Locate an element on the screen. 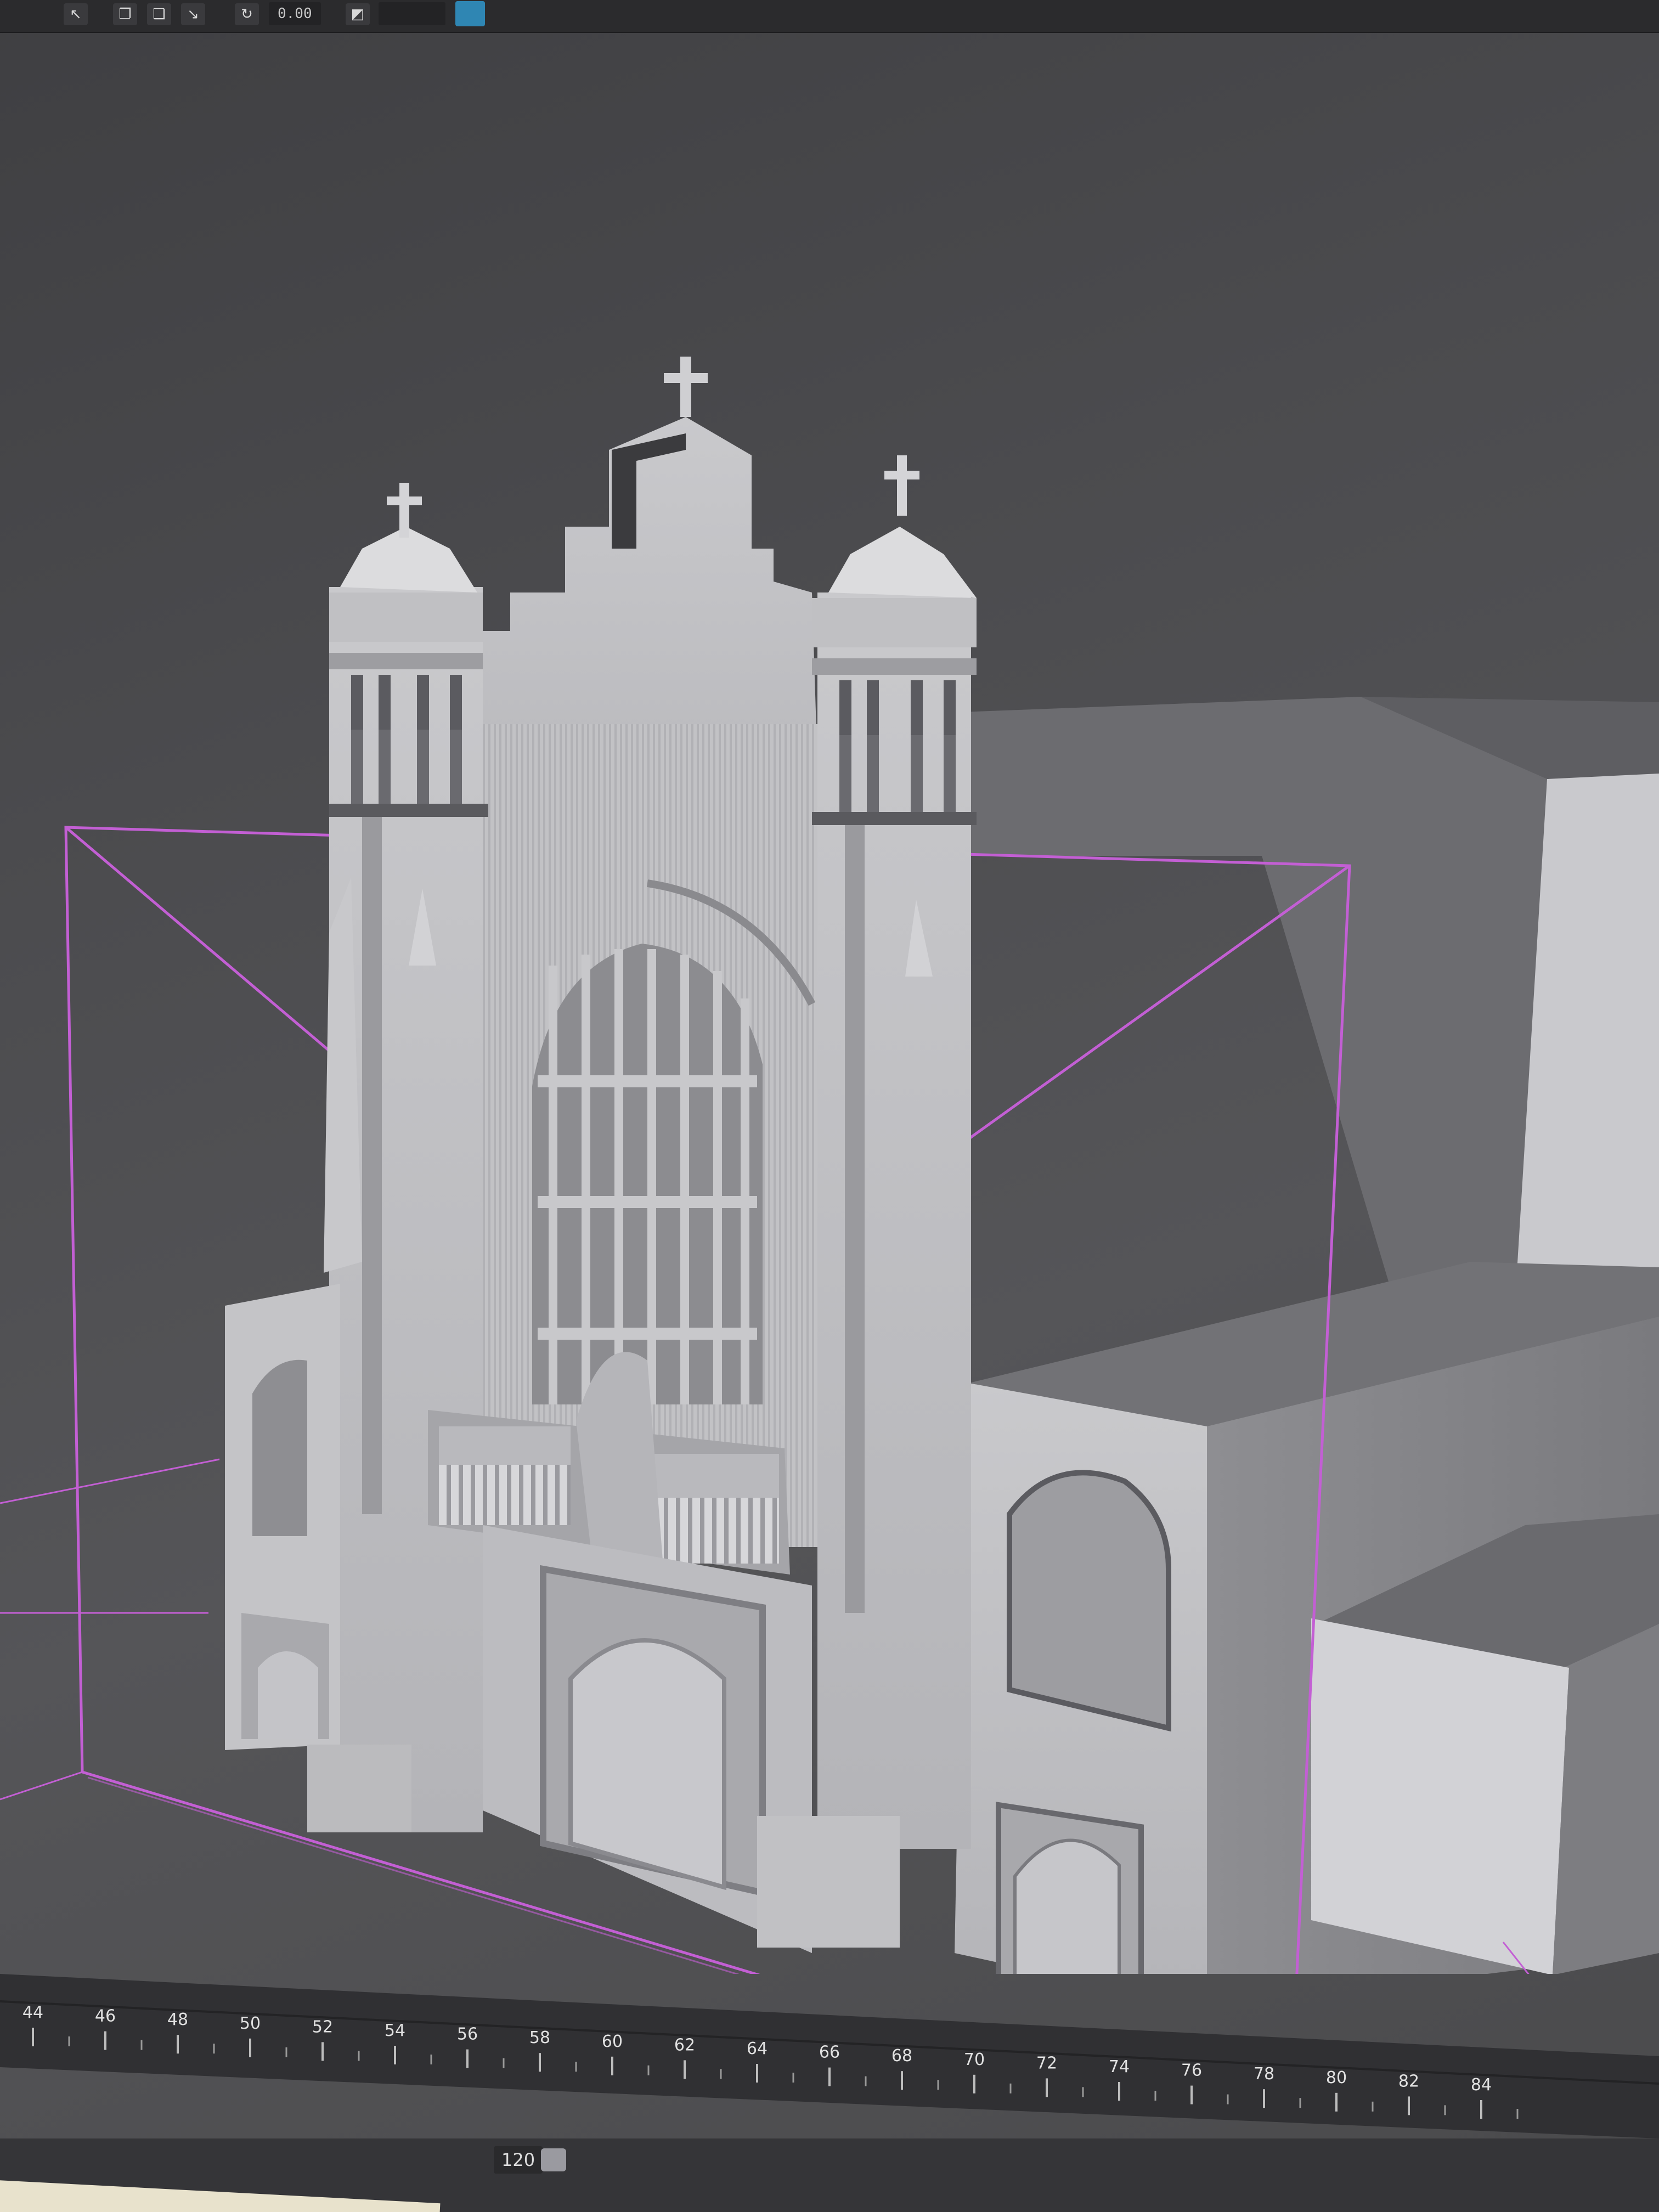 The height and width of the screenshot is (2212, 1659). timeline-tick-label: 64 is located at coordinates (758, 2048).